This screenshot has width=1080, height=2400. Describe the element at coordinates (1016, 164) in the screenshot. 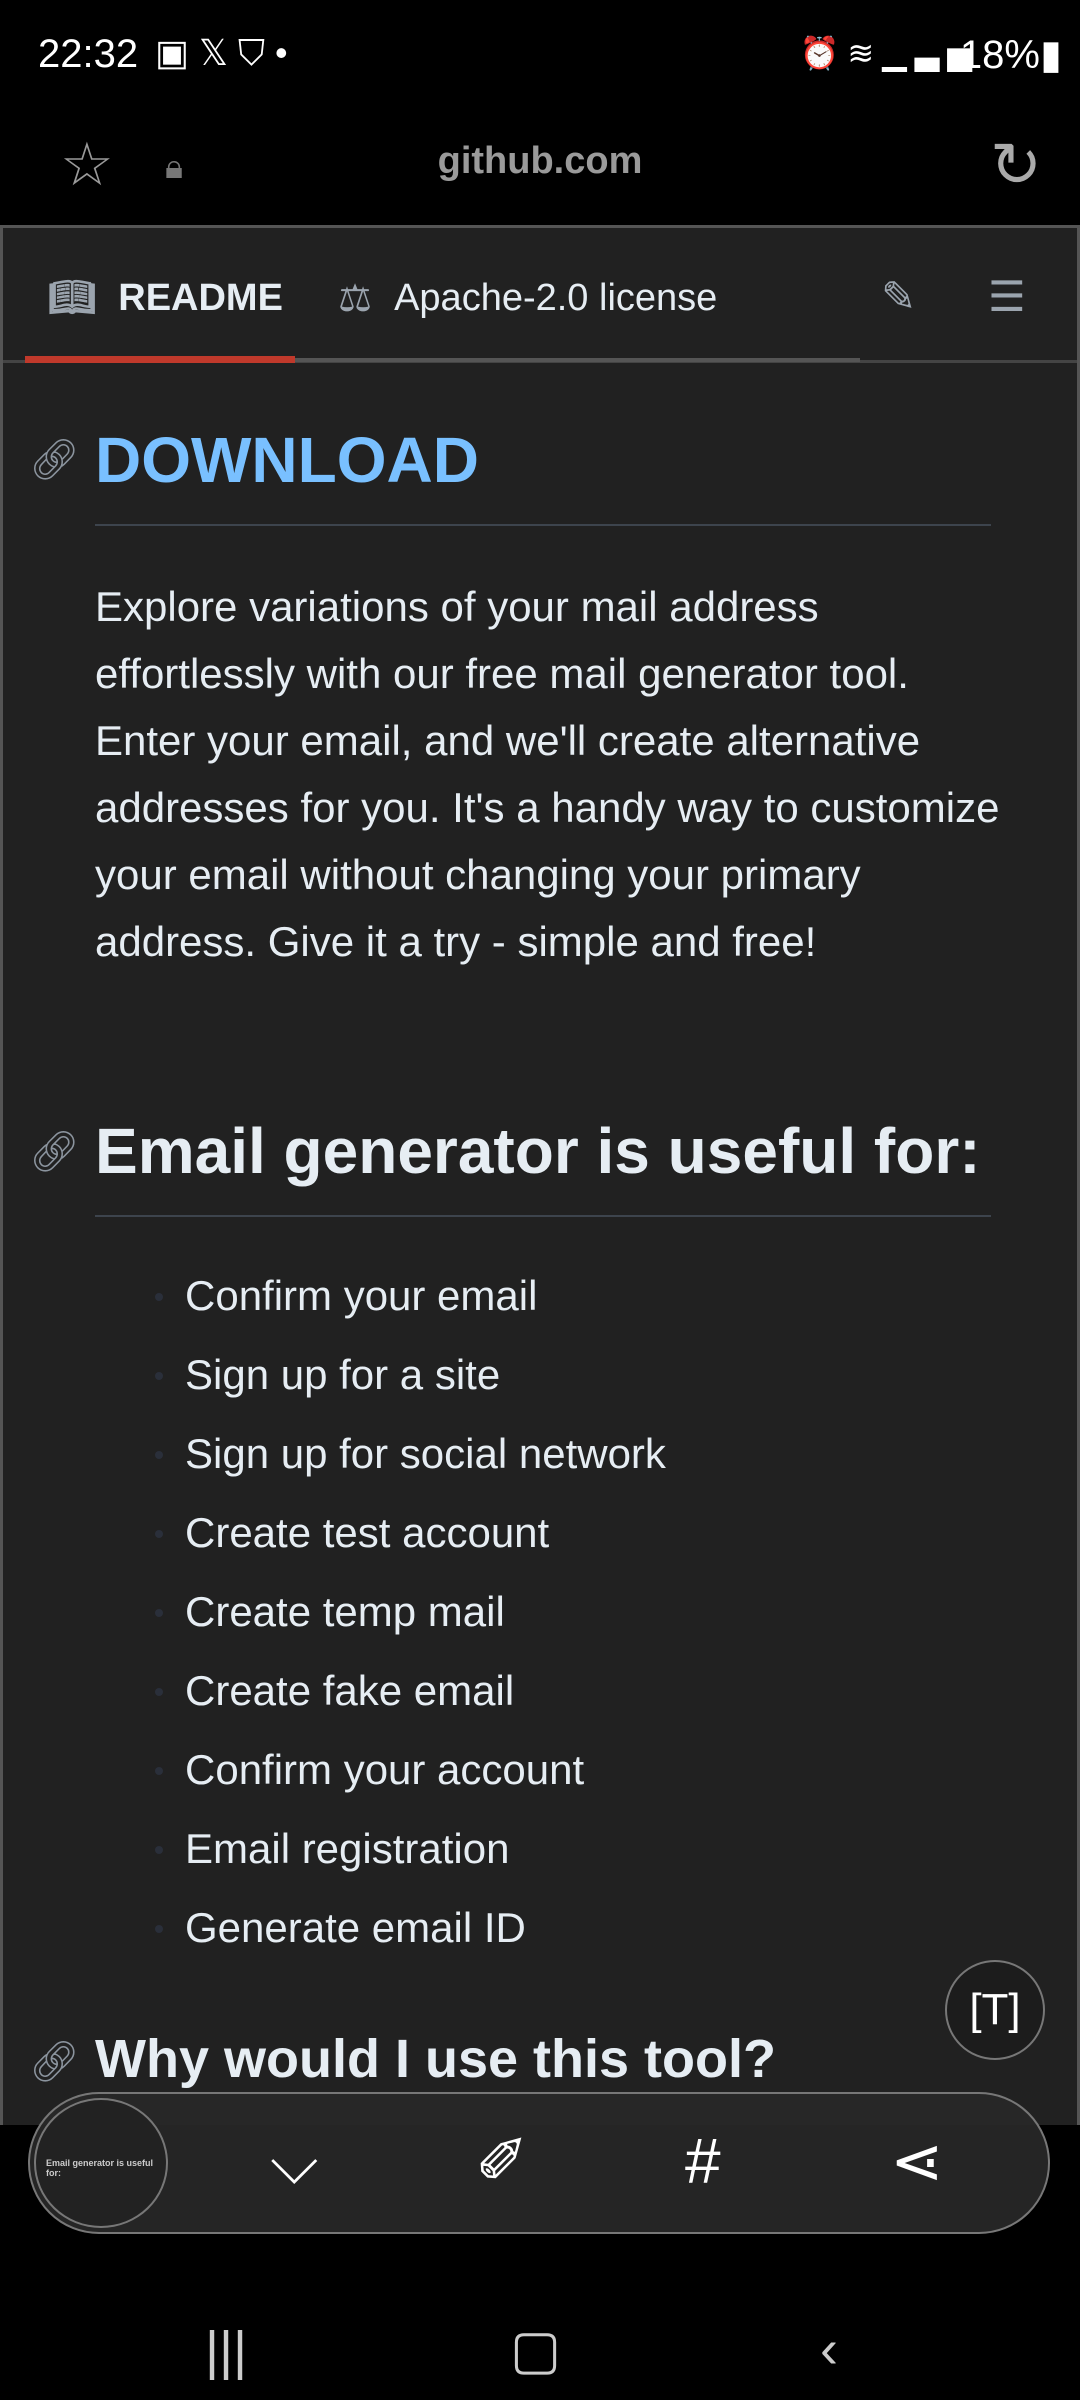

I see `reload-icon: ↻` at that location.